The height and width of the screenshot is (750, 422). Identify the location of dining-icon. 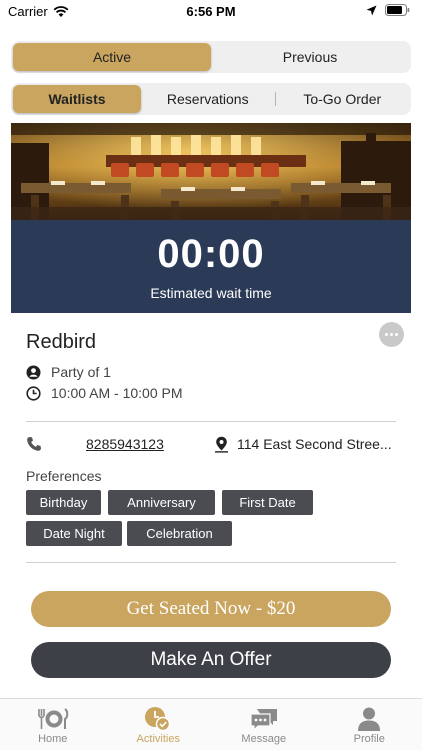
(53, 719).